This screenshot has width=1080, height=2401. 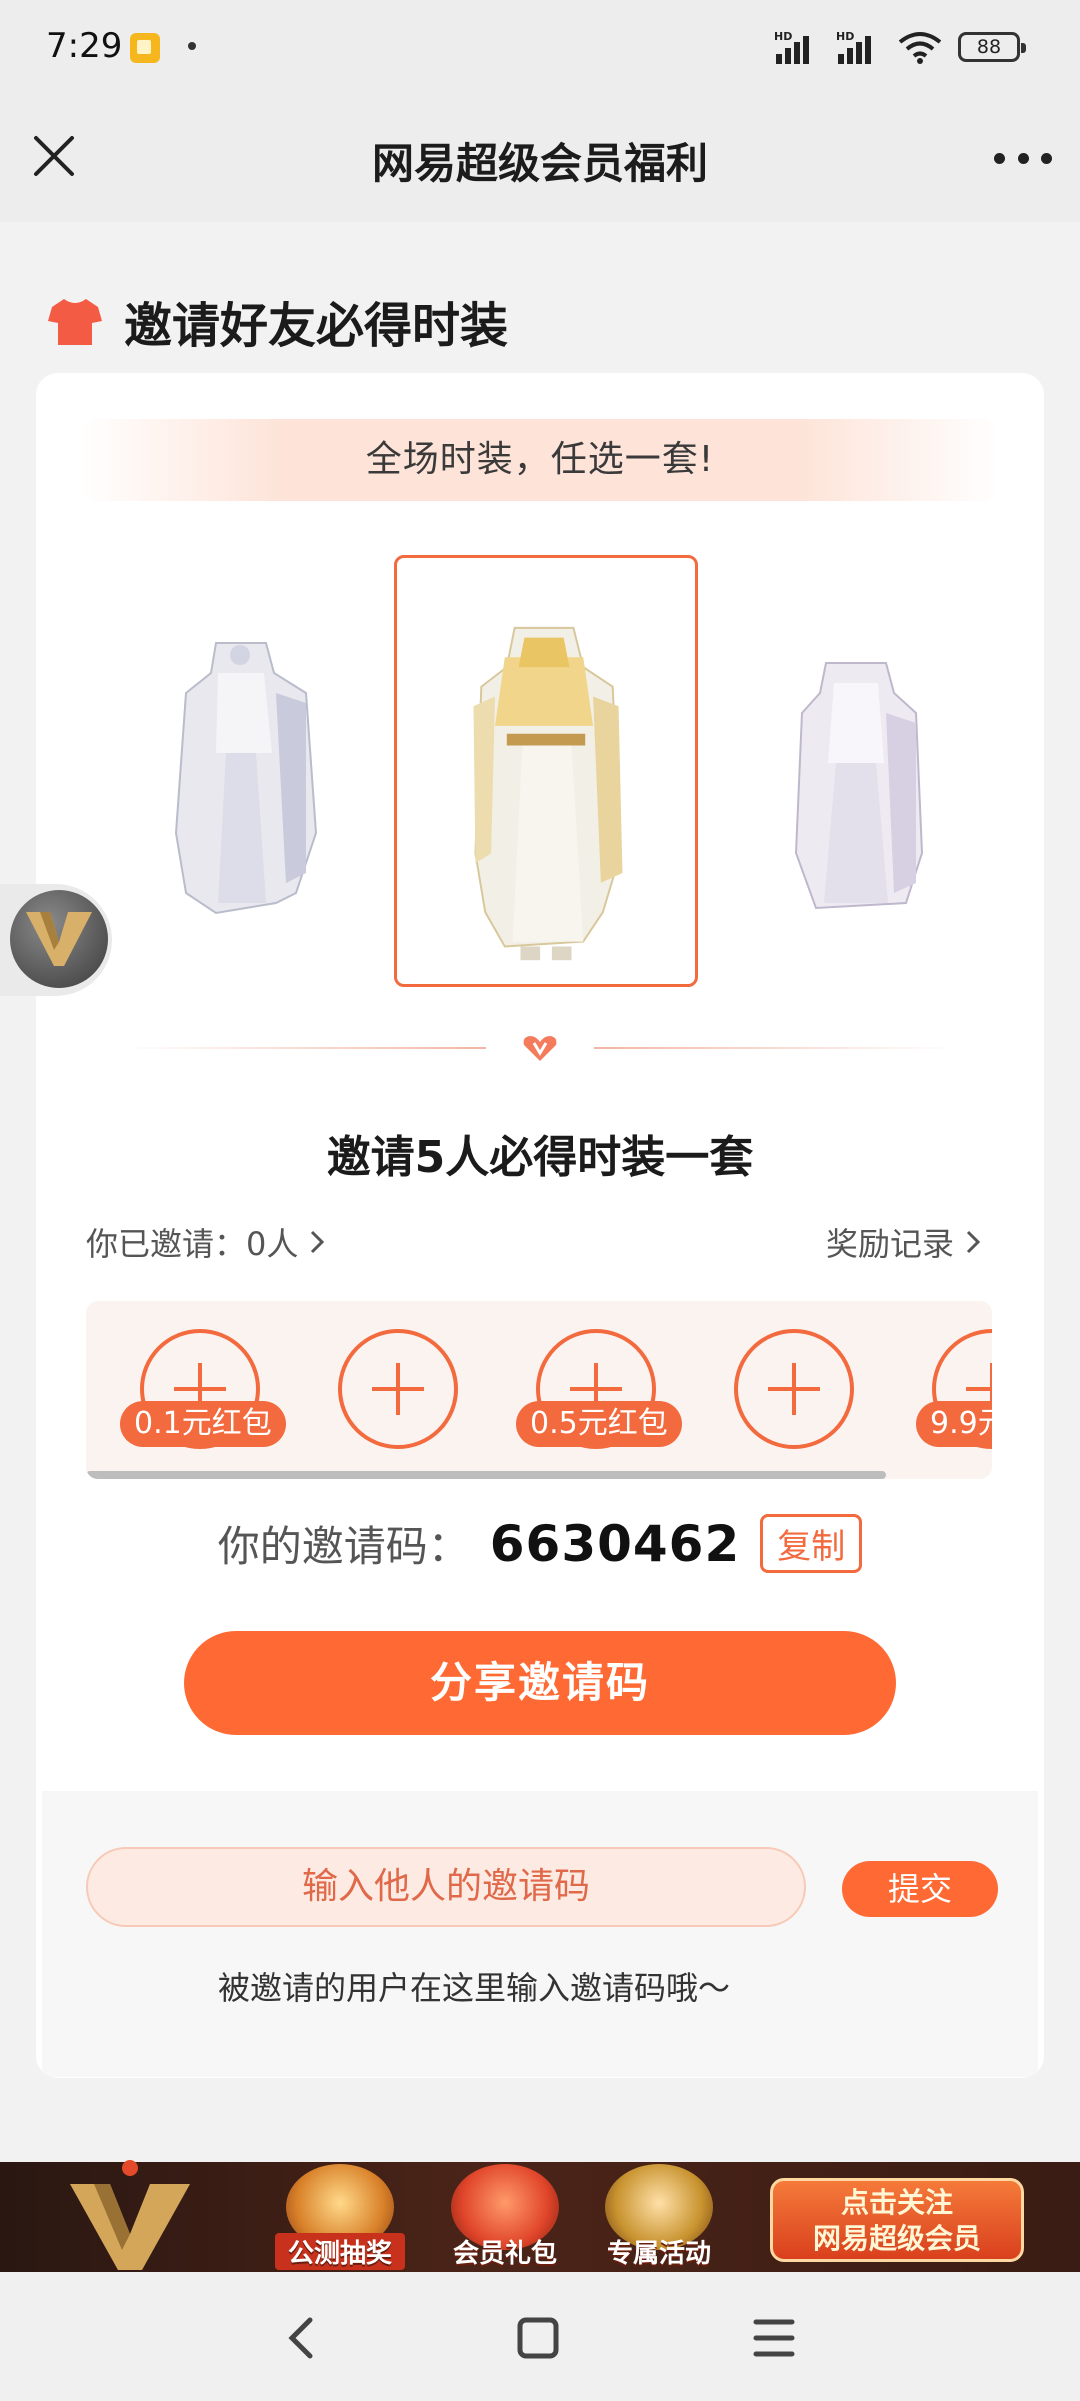 I want to click on follow-line-1: 点击关注, so click(x=896, y=2202).